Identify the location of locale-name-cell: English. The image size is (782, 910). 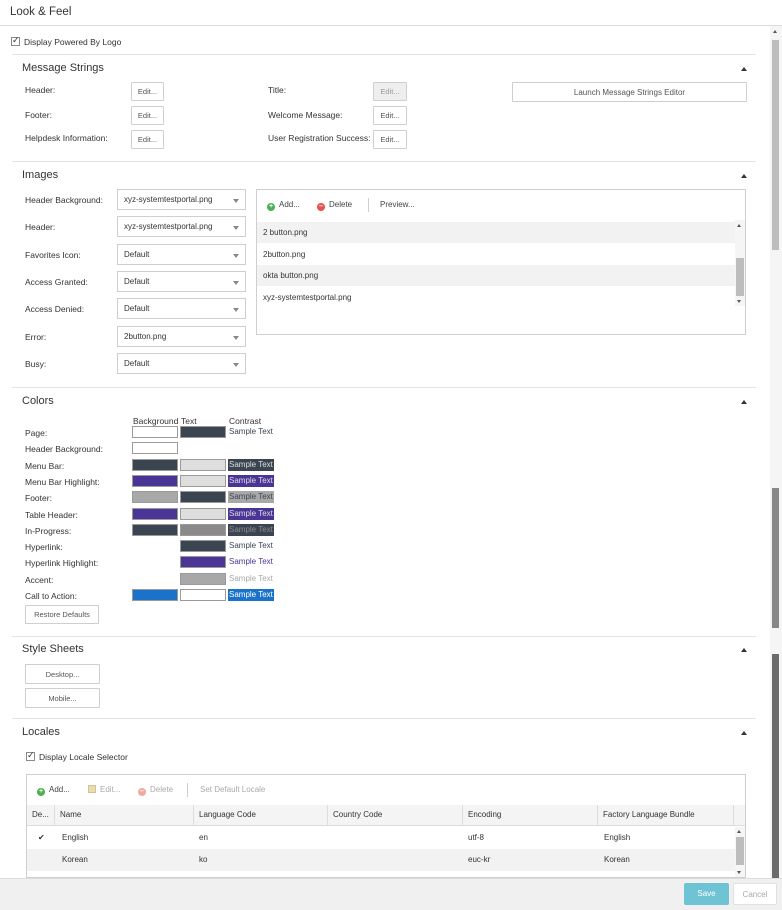
(75, 837).